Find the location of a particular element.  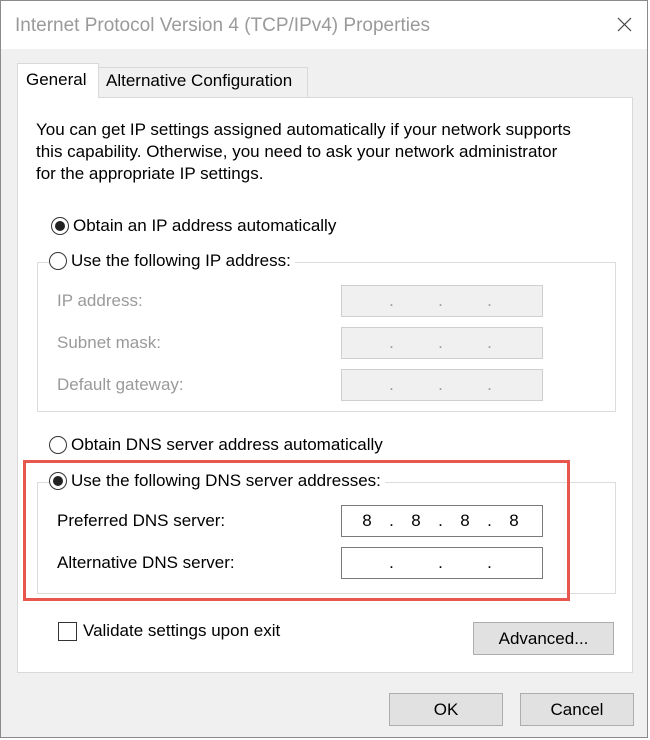

ip-address-input: . . . is located at coordinates (442, 301).